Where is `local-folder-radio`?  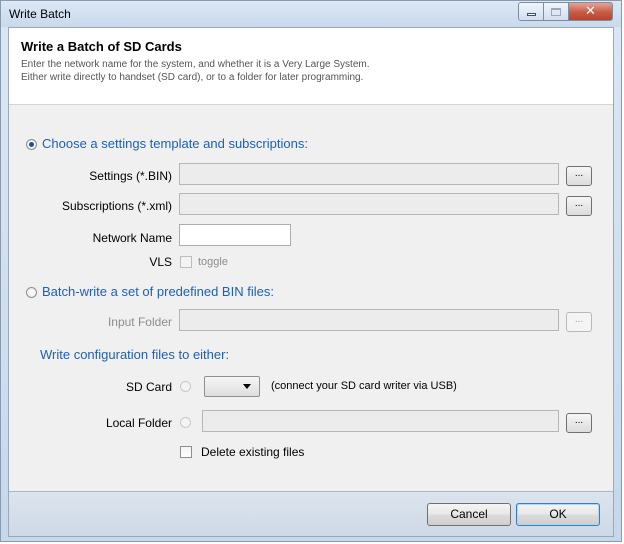 local-folder-radio is located at coordinates (185, 422).